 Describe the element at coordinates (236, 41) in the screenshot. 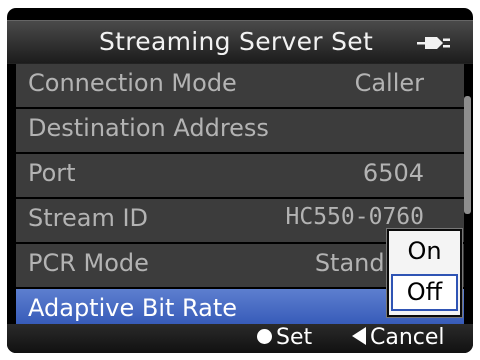

I see `page-title: Streaming Server Set` at that location.